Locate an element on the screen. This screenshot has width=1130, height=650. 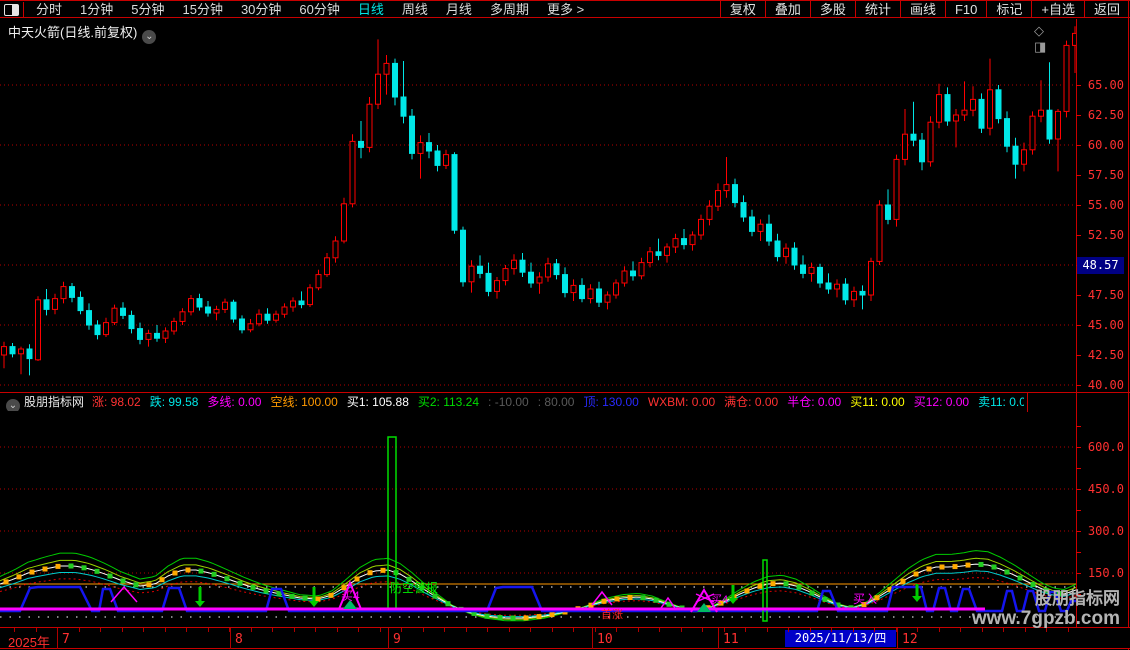
period-tab-1: 1分钟 is located at coordinates (96, 9).